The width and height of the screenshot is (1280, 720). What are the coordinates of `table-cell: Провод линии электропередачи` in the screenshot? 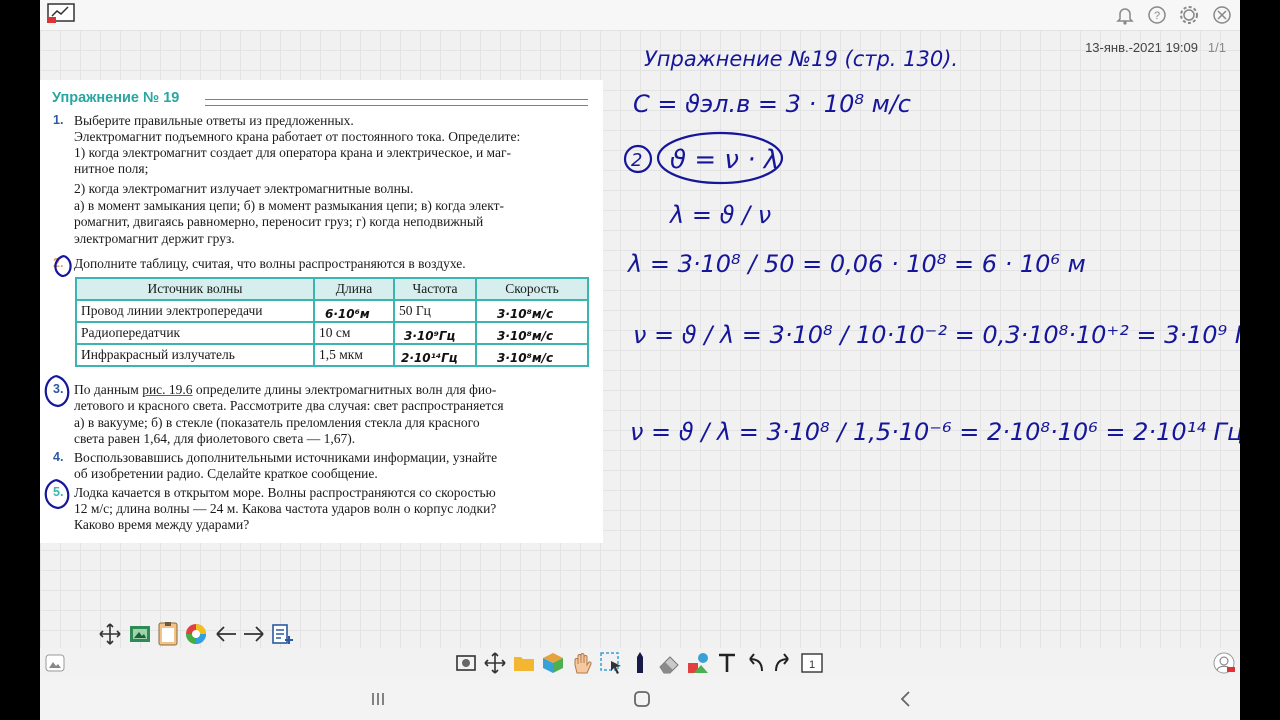 It's located at (195, 311).